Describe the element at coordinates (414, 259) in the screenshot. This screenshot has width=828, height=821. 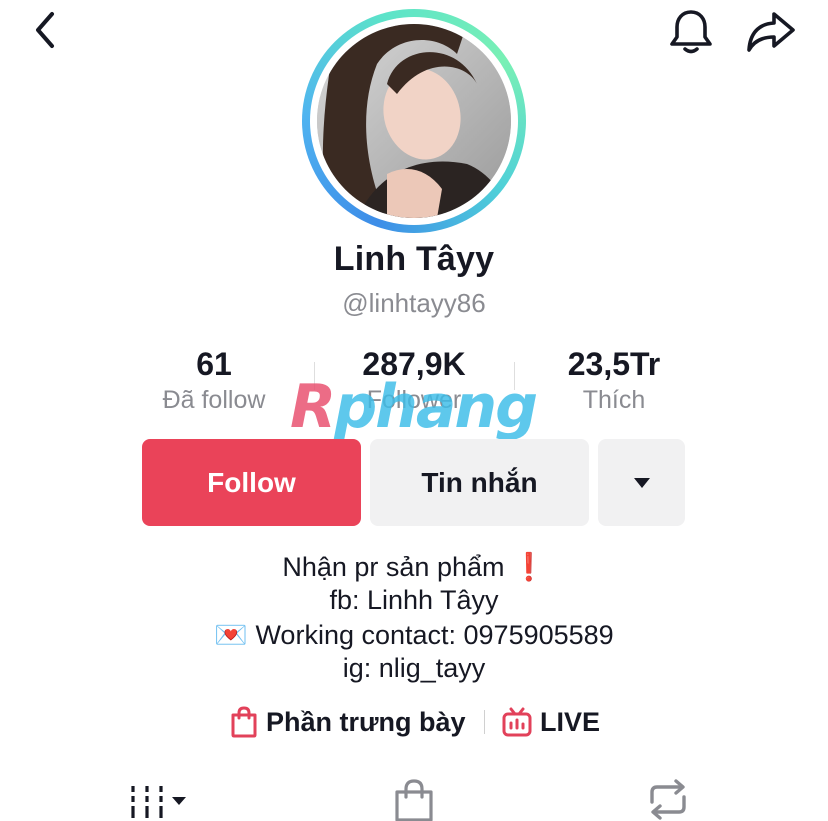
I see `display-name: Linh Tâyy` at that location.